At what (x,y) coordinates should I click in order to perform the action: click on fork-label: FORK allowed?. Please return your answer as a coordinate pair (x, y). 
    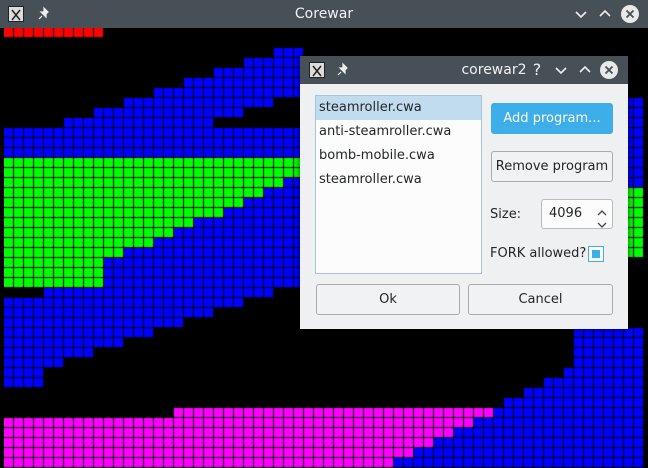
    Looking at the image, I should click on (538, 253).